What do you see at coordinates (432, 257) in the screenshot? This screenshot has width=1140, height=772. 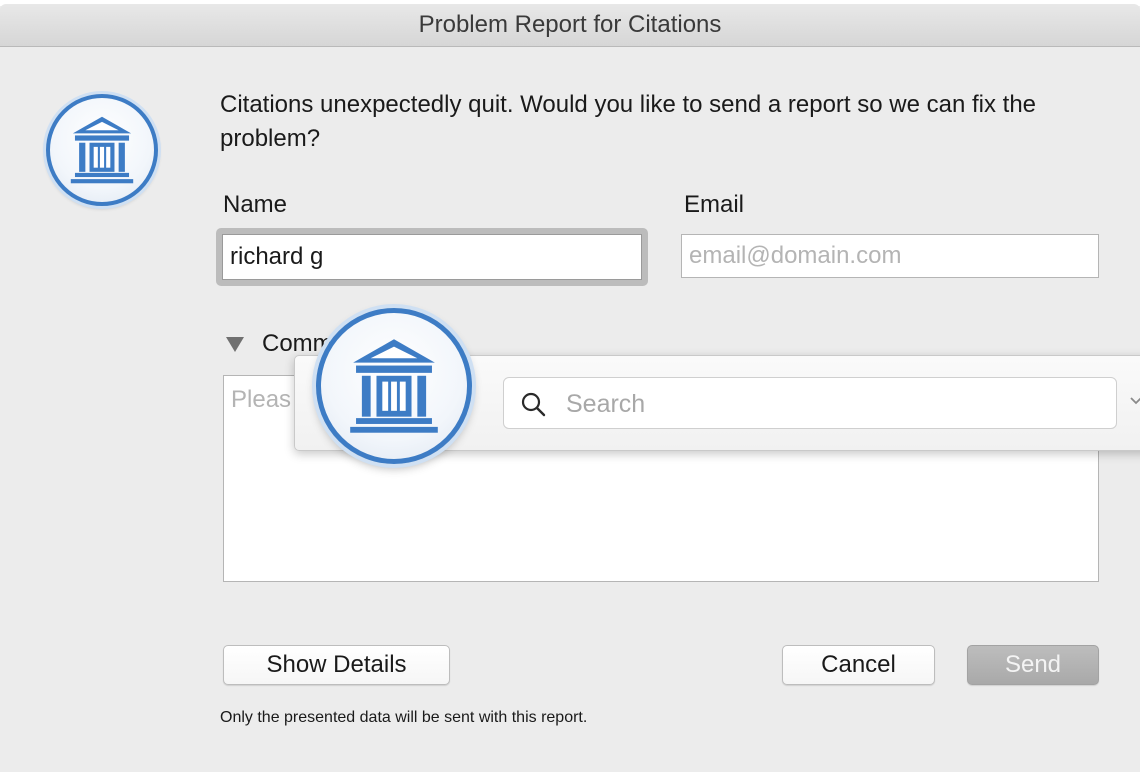 I see `name-field` at bounding box center [432, 257].